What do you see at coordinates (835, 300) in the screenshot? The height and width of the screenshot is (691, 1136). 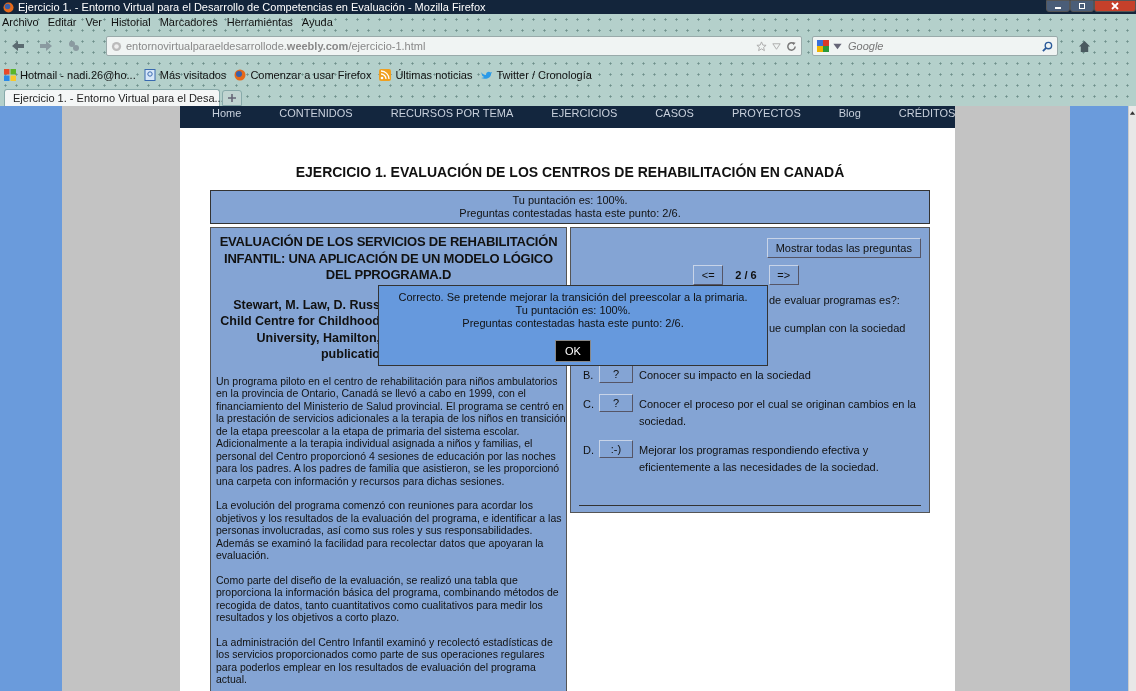 I see `question-text: de evaluar programas es?:` at bounding box center [835, 300].